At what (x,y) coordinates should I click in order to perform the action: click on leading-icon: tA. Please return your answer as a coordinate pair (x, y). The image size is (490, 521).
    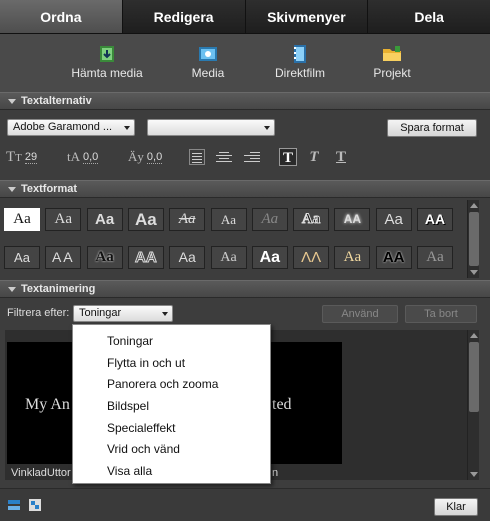
    Looking at the image, I should click on (73, 156).